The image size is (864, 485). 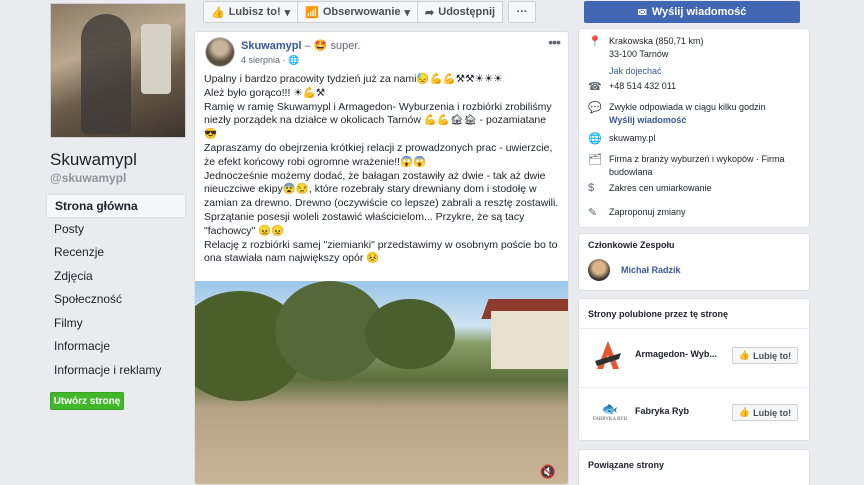 I want to click on suggest-row: ✎ Zaproponuj zmiany, so click(x=695, y=212).